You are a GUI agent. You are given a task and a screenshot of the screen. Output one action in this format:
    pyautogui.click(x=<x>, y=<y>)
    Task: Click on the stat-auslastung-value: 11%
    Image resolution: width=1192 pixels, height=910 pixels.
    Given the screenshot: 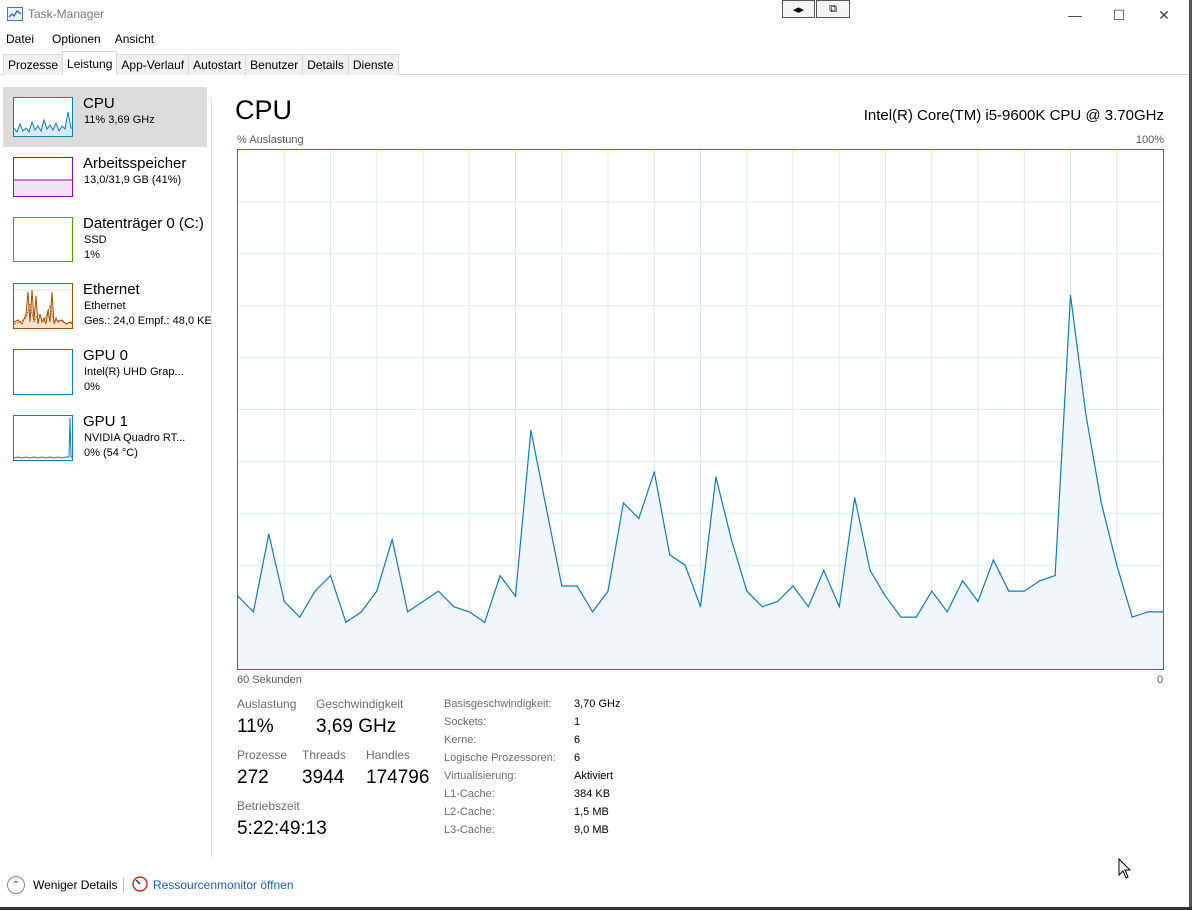 What is the action you would take?
    pyautogui.click(x=255, y=726)
    